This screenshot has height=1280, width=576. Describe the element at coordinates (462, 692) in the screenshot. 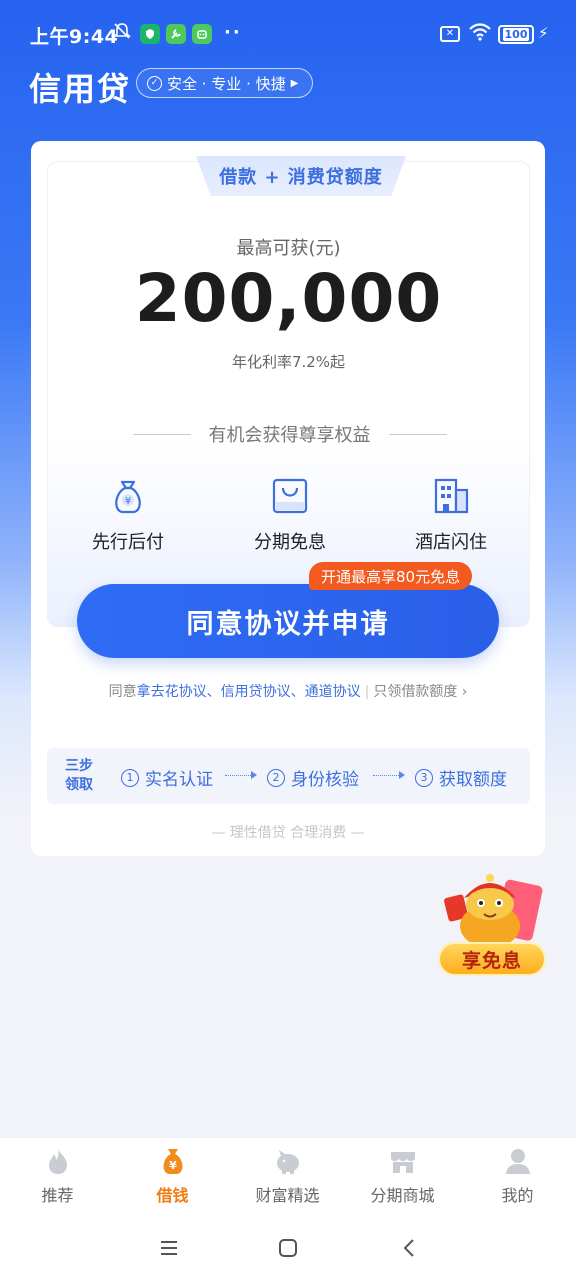

I see `chevron-right-icon: ›` at that location.